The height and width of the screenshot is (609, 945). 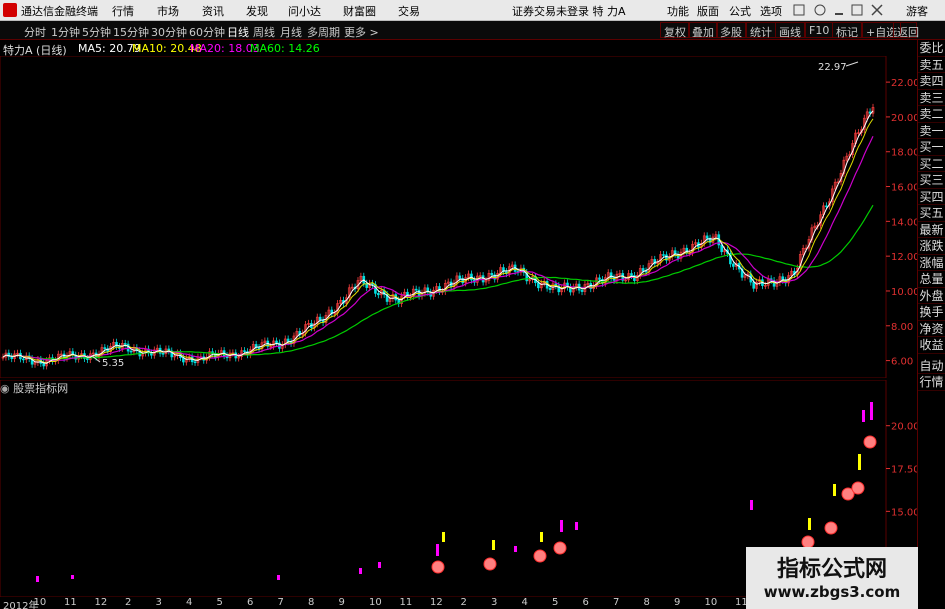 What do you see at coordinates (771, 11) in the screenshot?
I see `menu-item-options: 选项` at bounding box center [771, 11].